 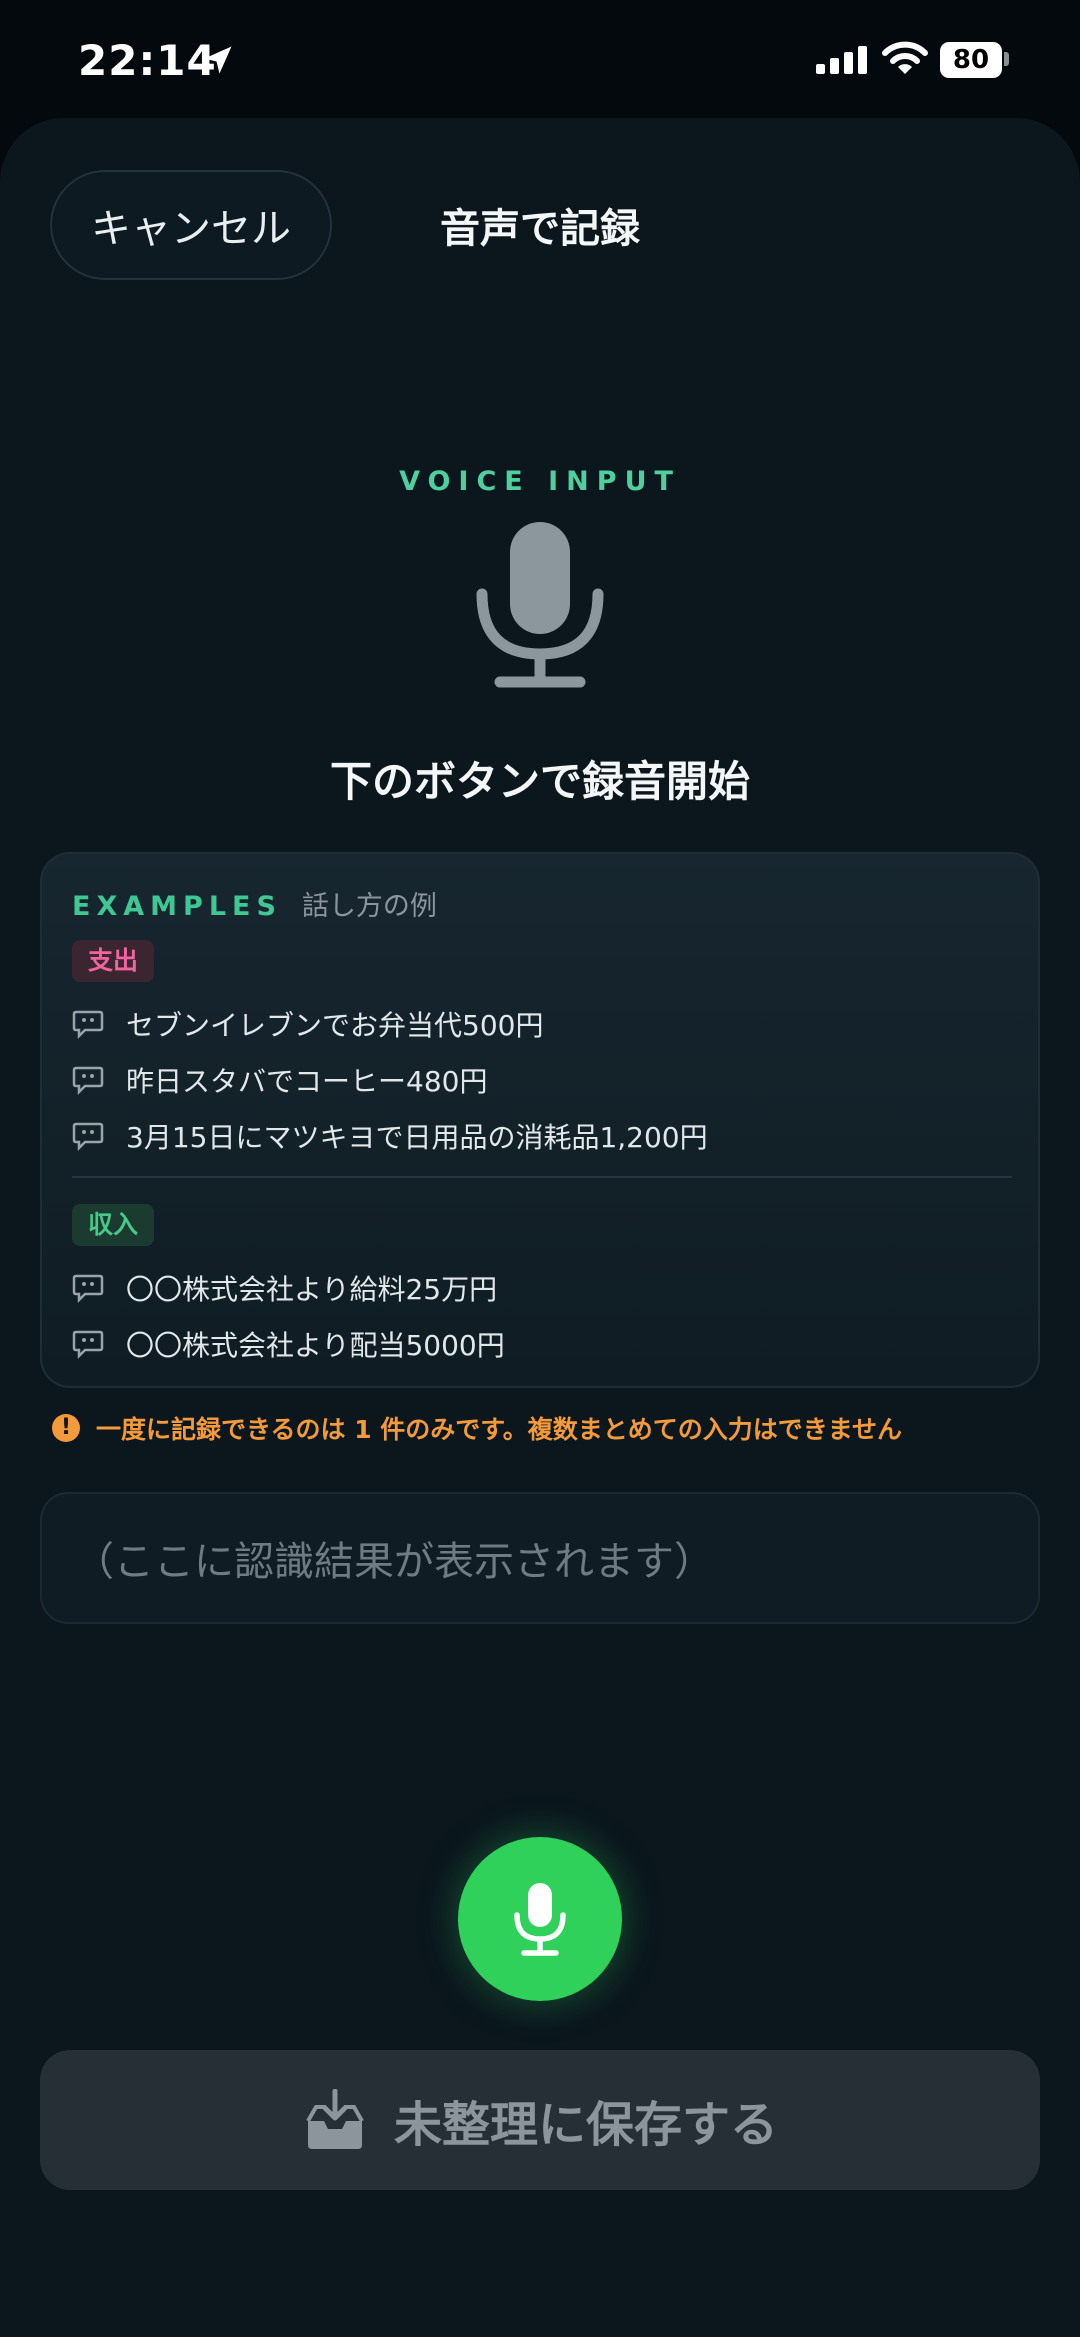 I want to click on examples-title: EXAMPLES, so click(x=177, y=906).